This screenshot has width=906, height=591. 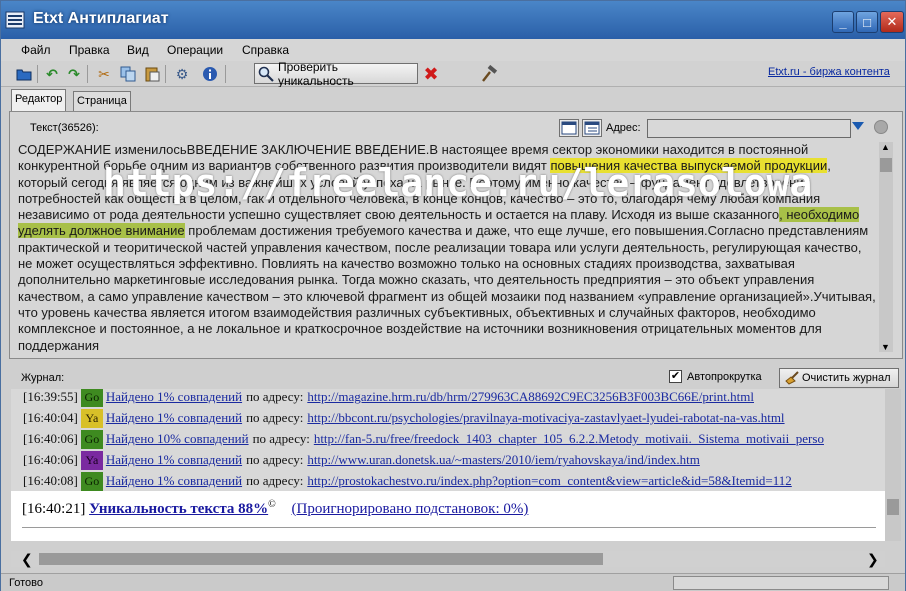 What do you see at coordinates (724, 377) in the screenshot?
I see `autoscroll-label: Автопрокрутка` at bounding box center [724, 377].